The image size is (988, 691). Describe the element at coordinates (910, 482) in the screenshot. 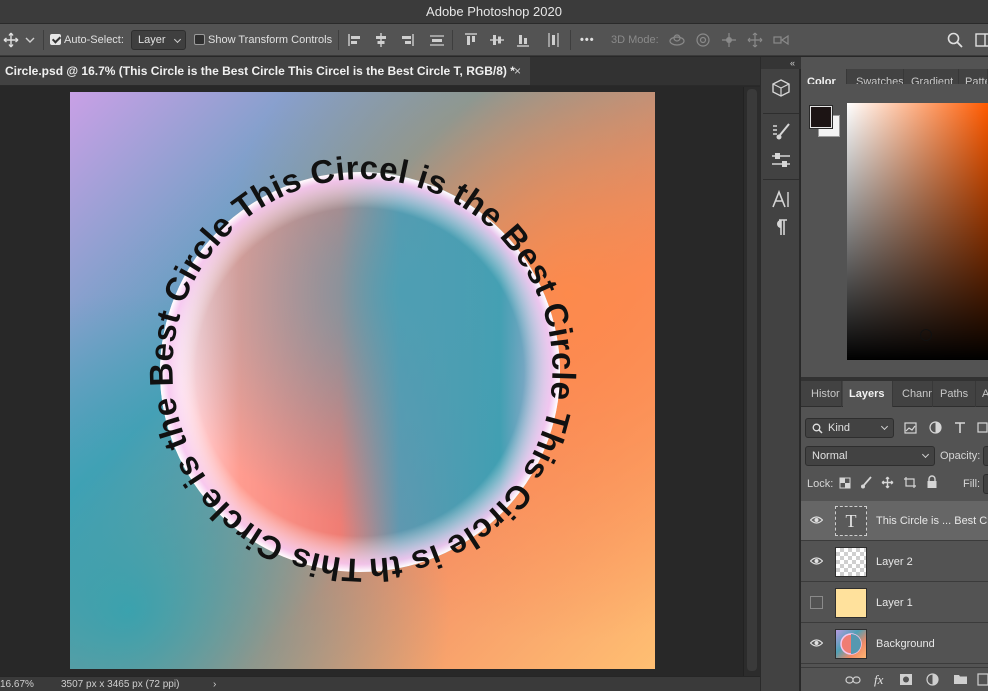

I see `lock-artboard-icon` at that location.